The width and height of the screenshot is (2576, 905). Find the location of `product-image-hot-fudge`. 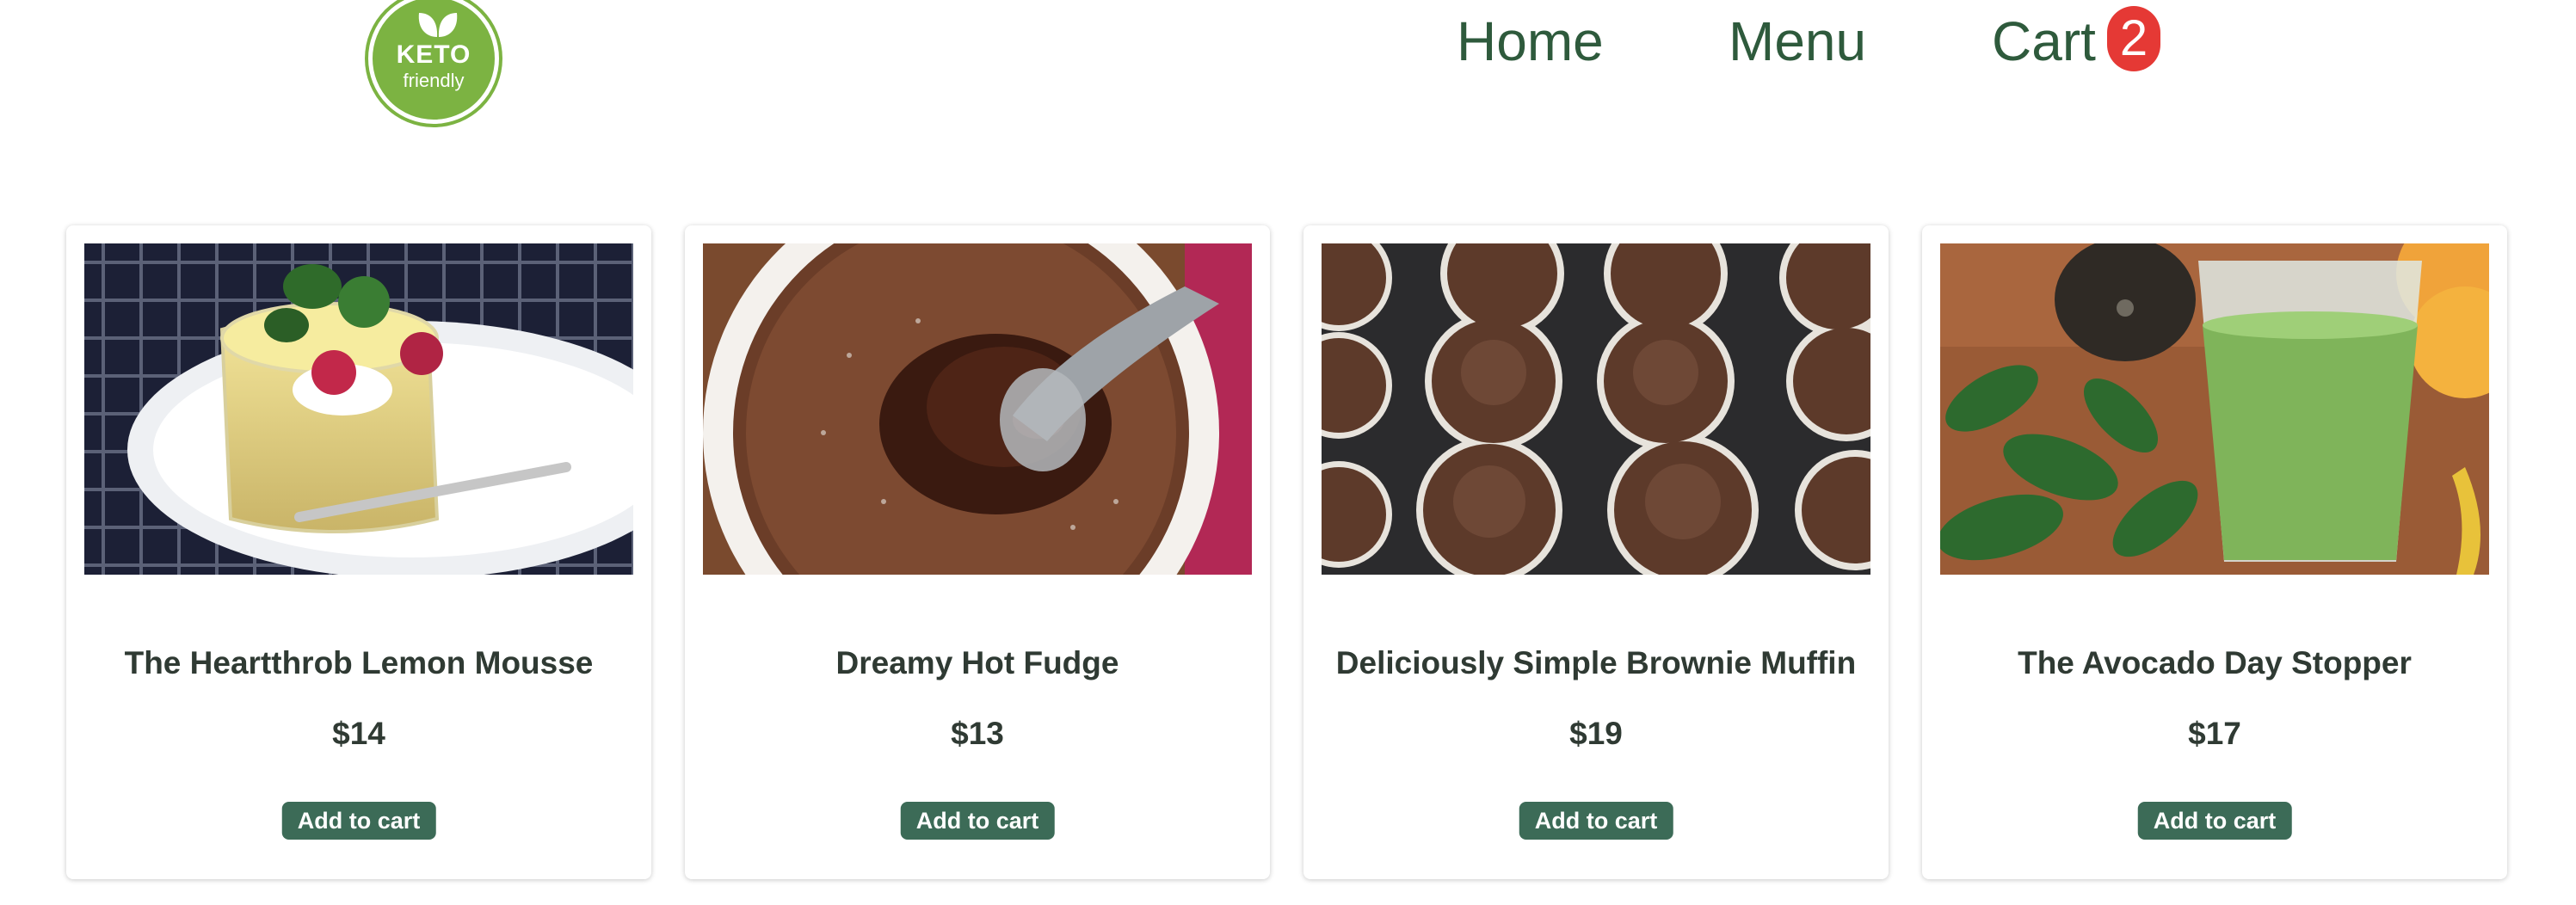

product-image-hot-fudge is located at coordinates (978, 409).